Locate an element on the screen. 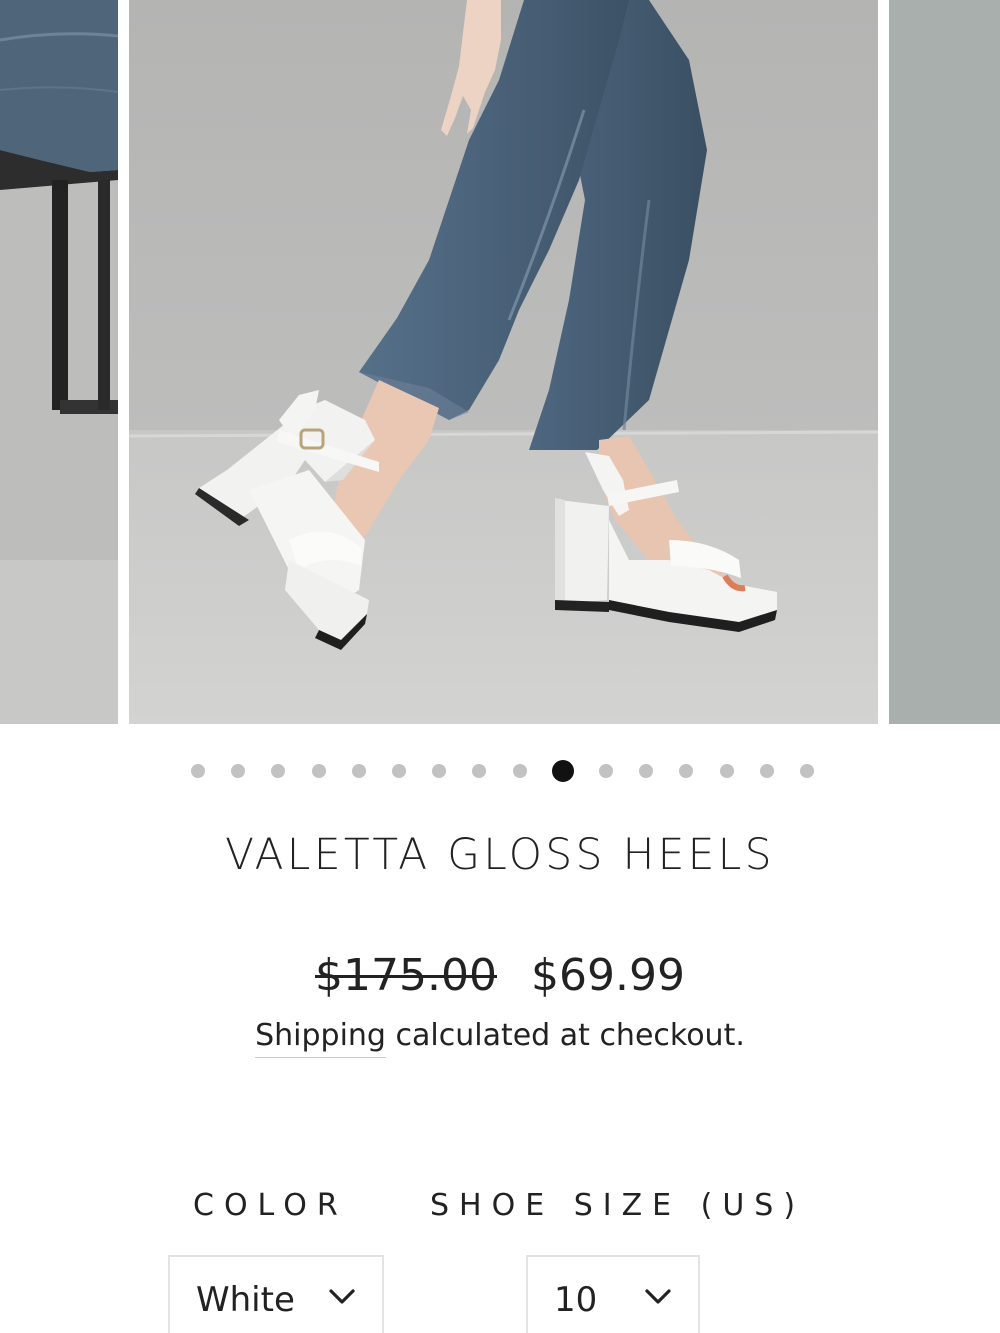 This screenshot has width=1000, height=1333. shipping-note: Shipping calculated at checkout. is located at coordinates (500, 1038).